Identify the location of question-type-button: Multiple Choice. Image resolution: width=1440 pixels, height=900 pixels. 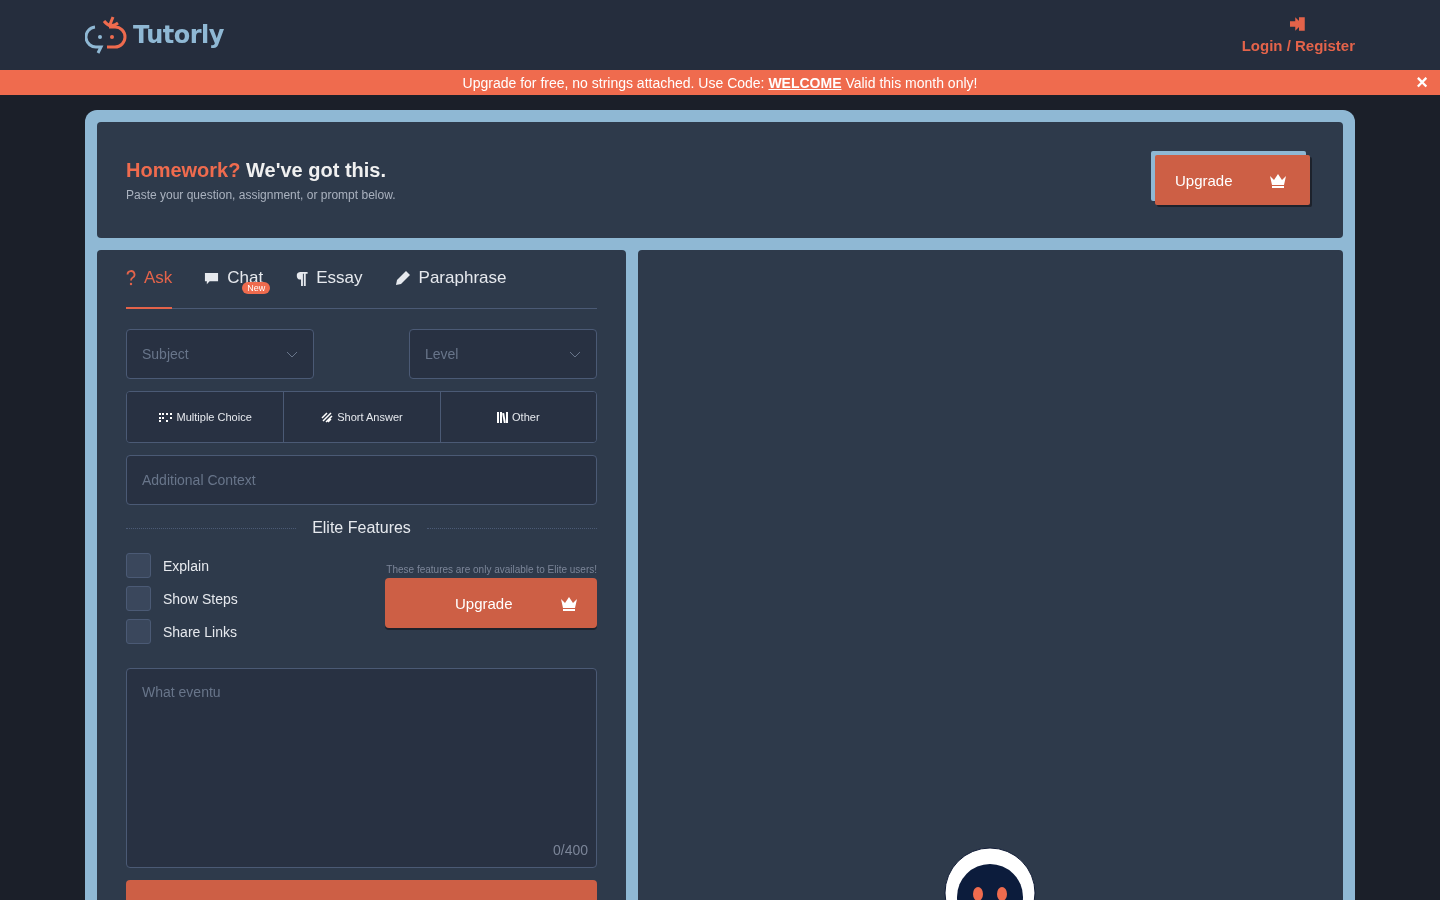
(205, 417).